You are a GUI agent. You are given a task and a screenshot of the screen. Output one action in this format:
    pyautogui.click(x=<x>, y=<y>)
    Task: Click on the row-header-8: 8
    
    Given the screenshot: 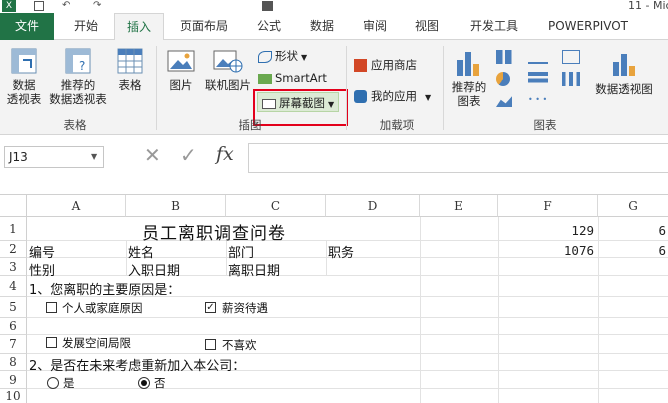 What is the action you would take?
    pyautogui.click(x=13, y=362)
    